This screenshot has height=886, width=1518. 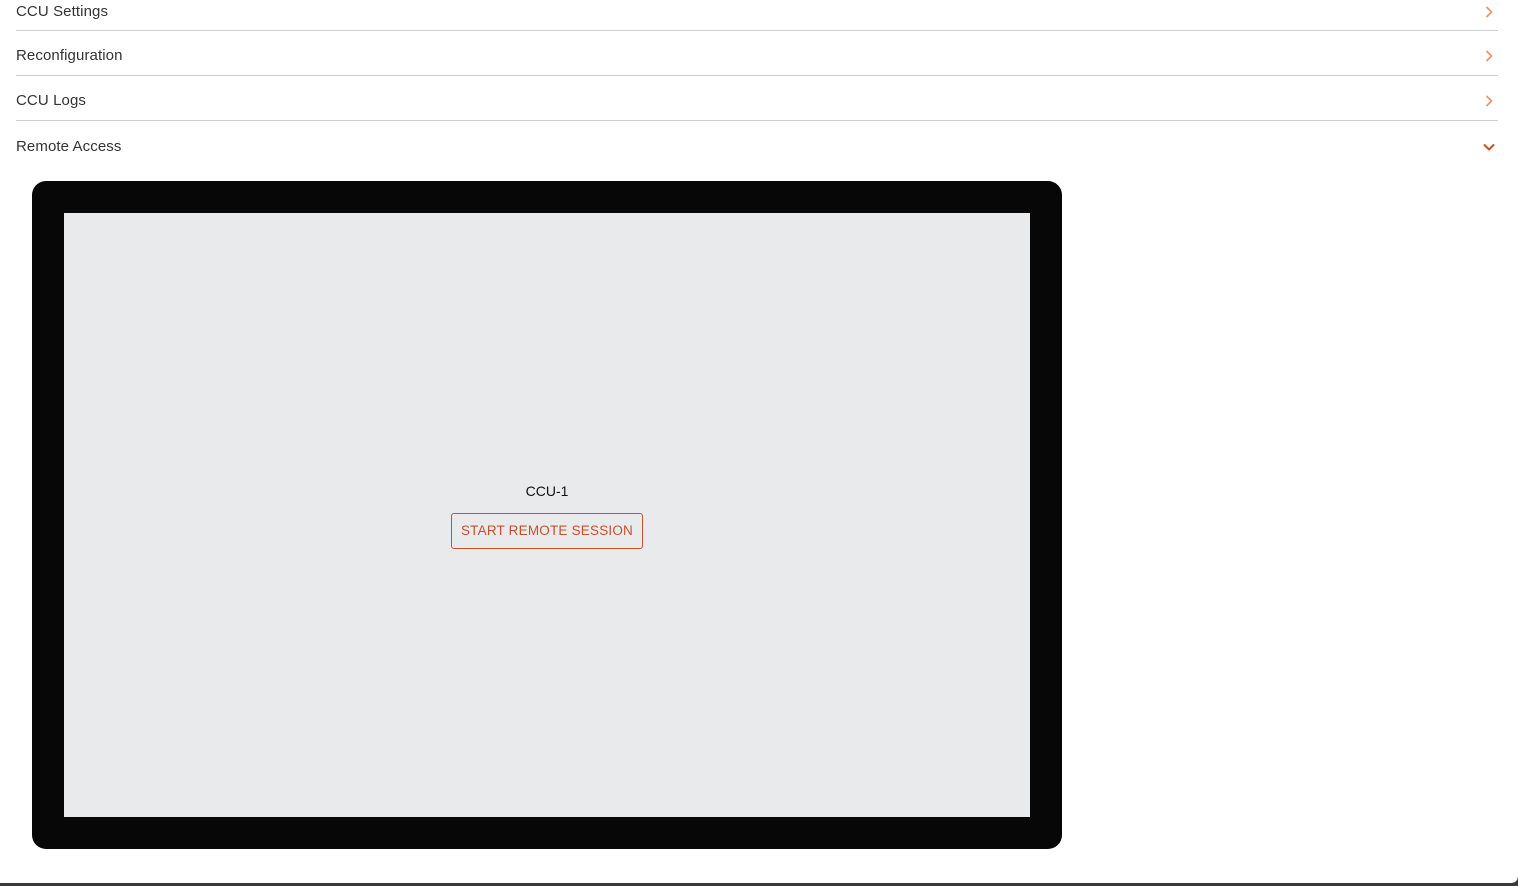 What do you see at coordinates (547, 491) in the screenshot?
I see `device-name-label: CCU-1` at bounding box center [547, 491].